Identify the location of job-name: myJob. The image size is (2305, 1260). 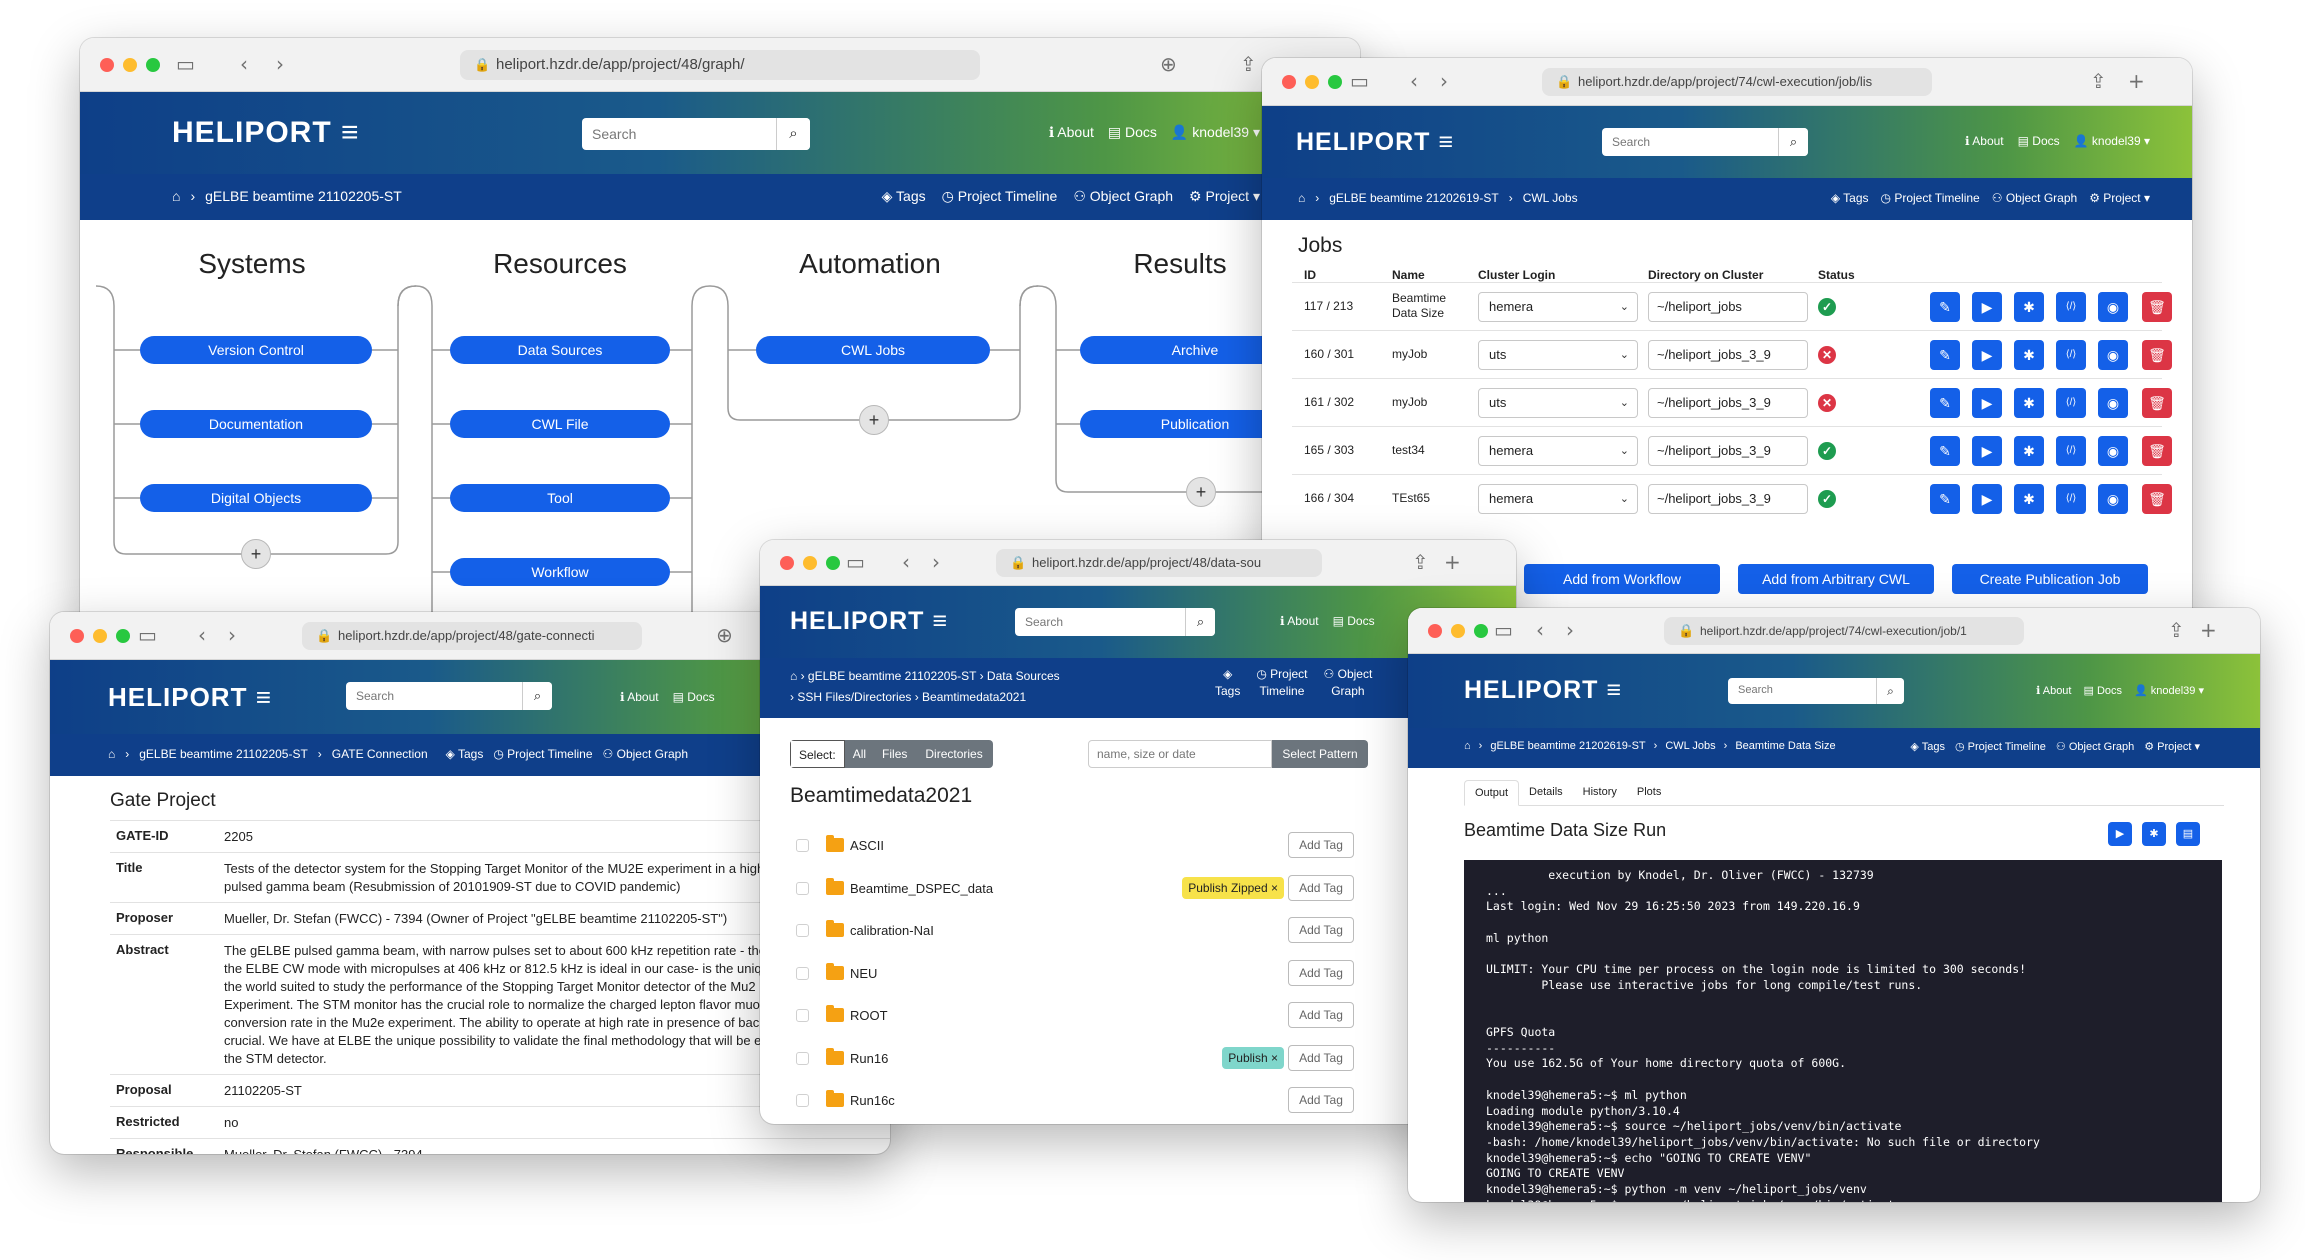
(1425, 402).